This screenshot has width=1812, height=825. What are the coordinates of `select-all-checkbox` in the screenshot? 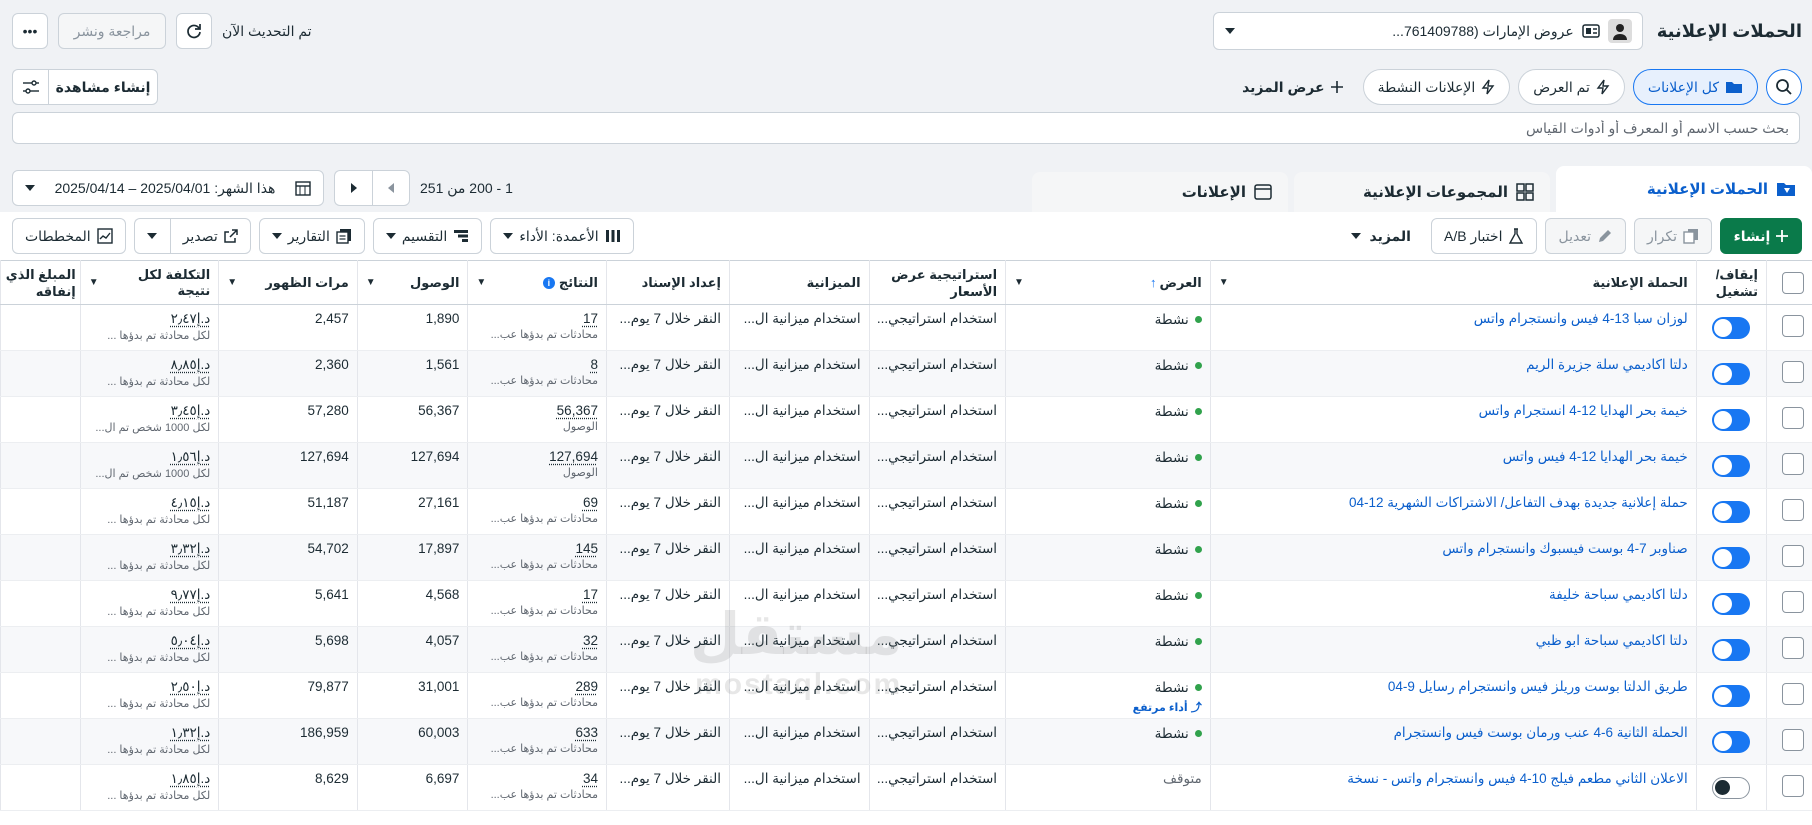 It's located at (1793, 283).